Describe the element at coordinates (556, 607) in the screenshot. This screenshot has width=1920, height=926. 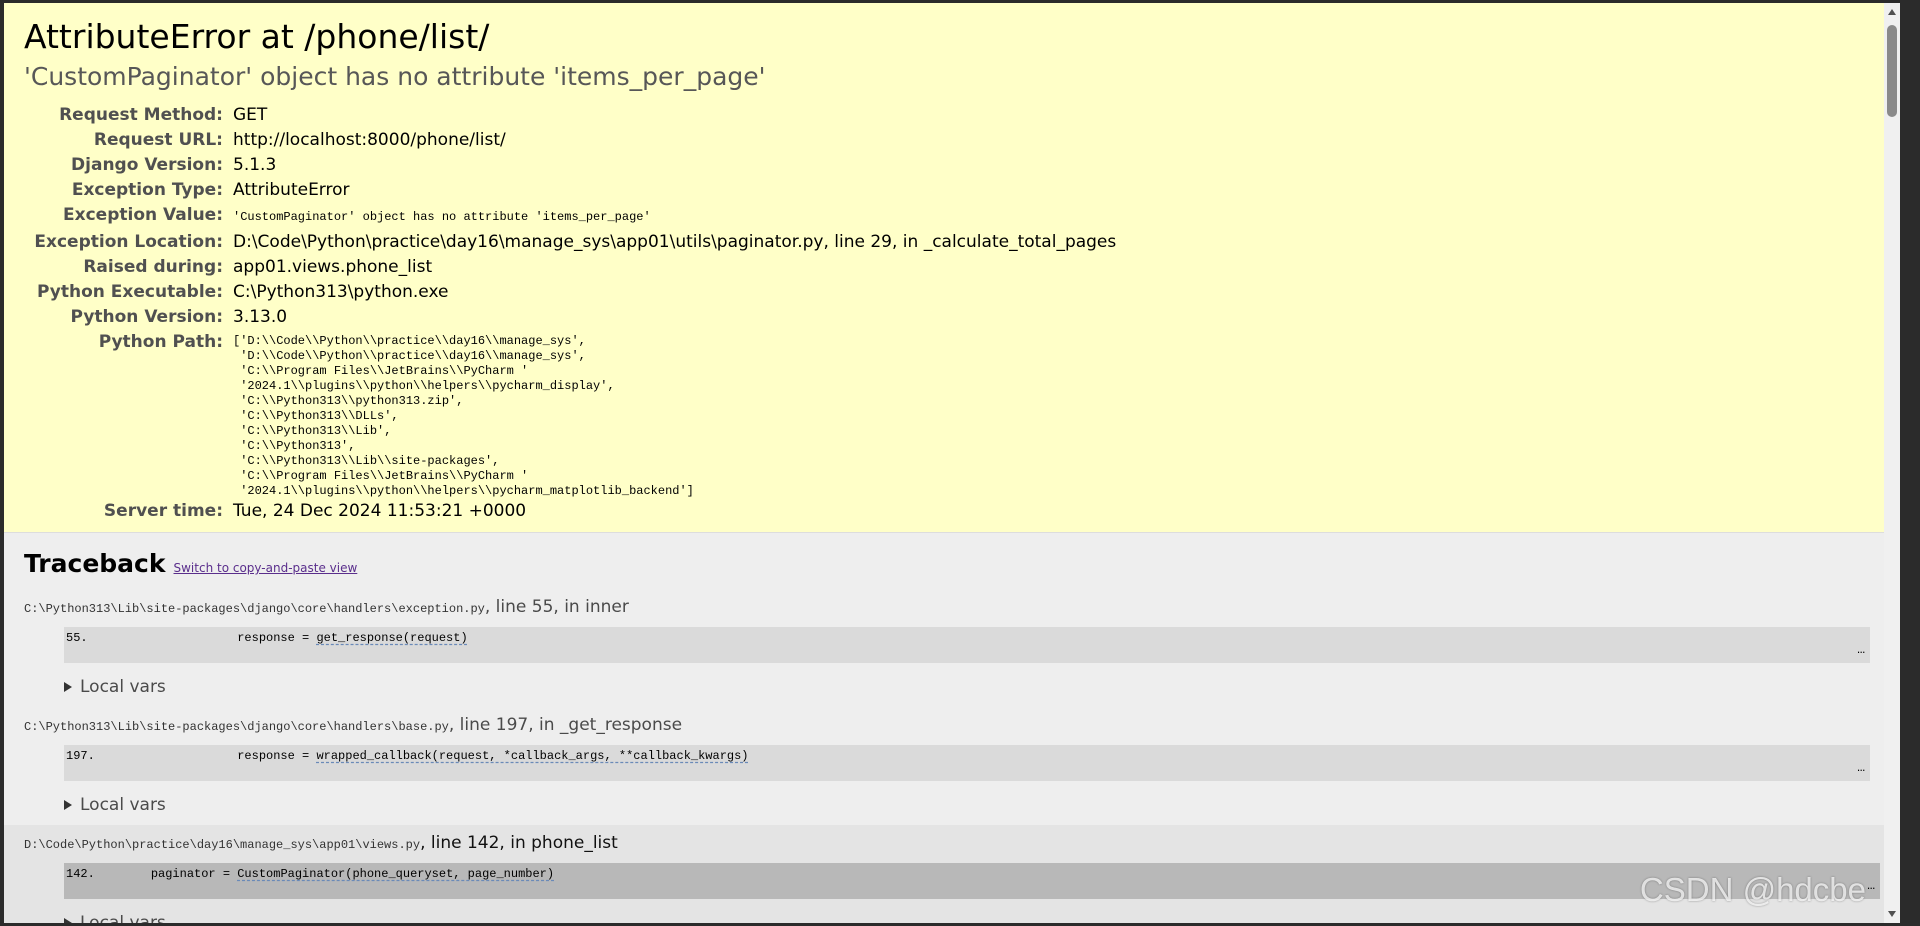
I see `frame-line-func: , line 55, in inner` at that location.